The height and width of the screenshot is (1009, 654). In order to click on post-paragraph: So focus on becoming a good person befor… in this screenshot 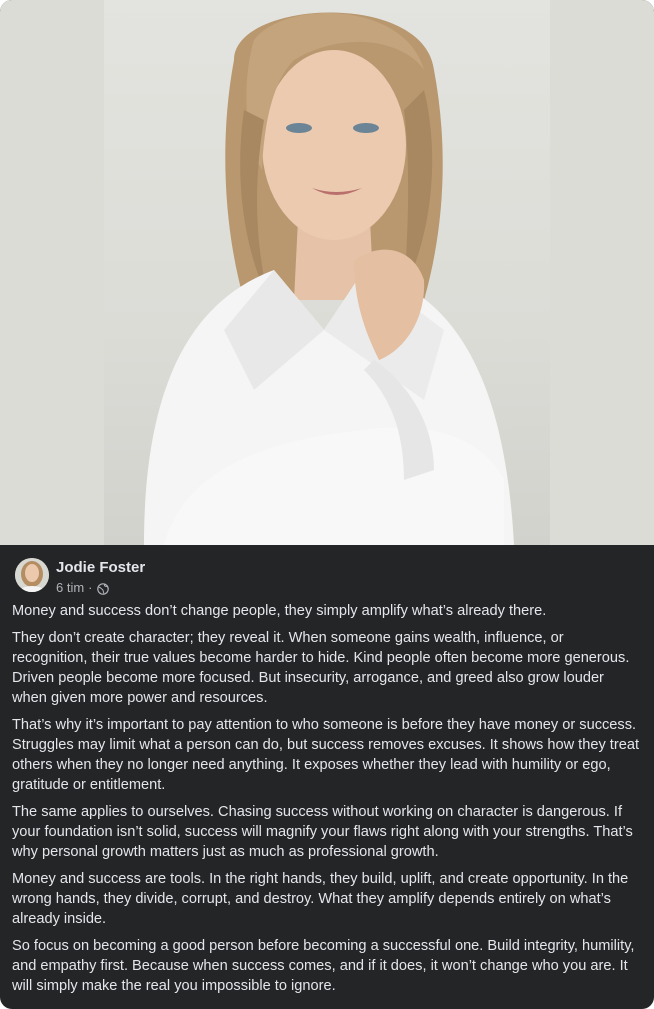, I will do `click(323, 966)`.